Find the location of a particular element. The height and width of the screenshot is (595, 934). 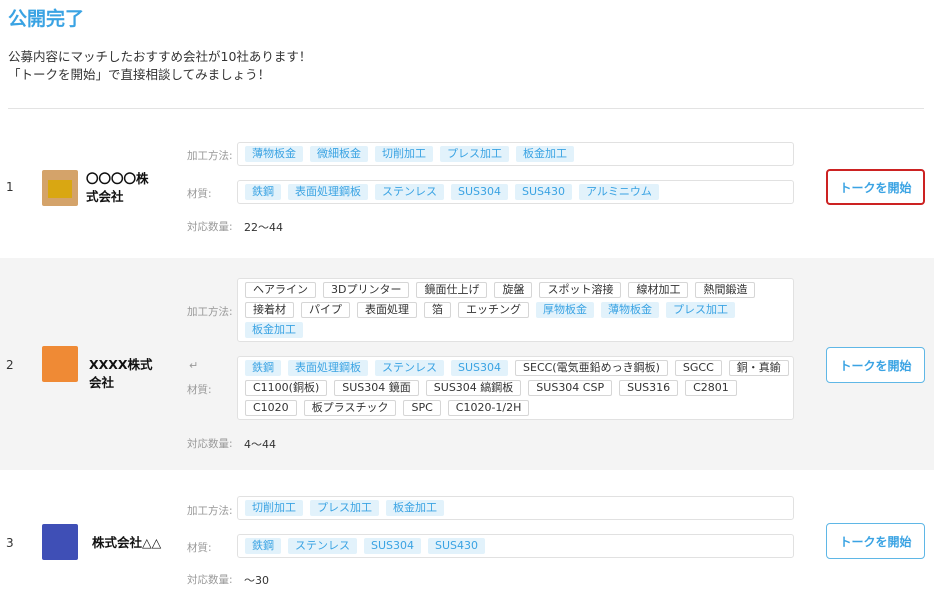

tag: 微細板金 is located at coordinates (339, 154).